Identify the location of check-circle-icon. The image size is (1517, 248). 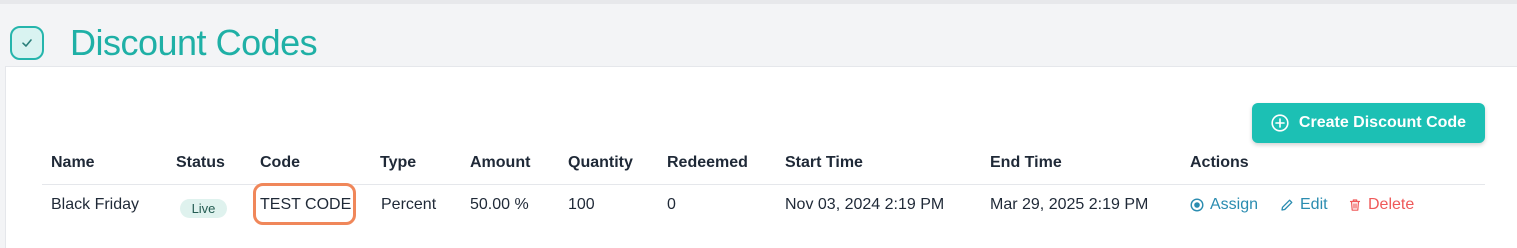
(27, 43).